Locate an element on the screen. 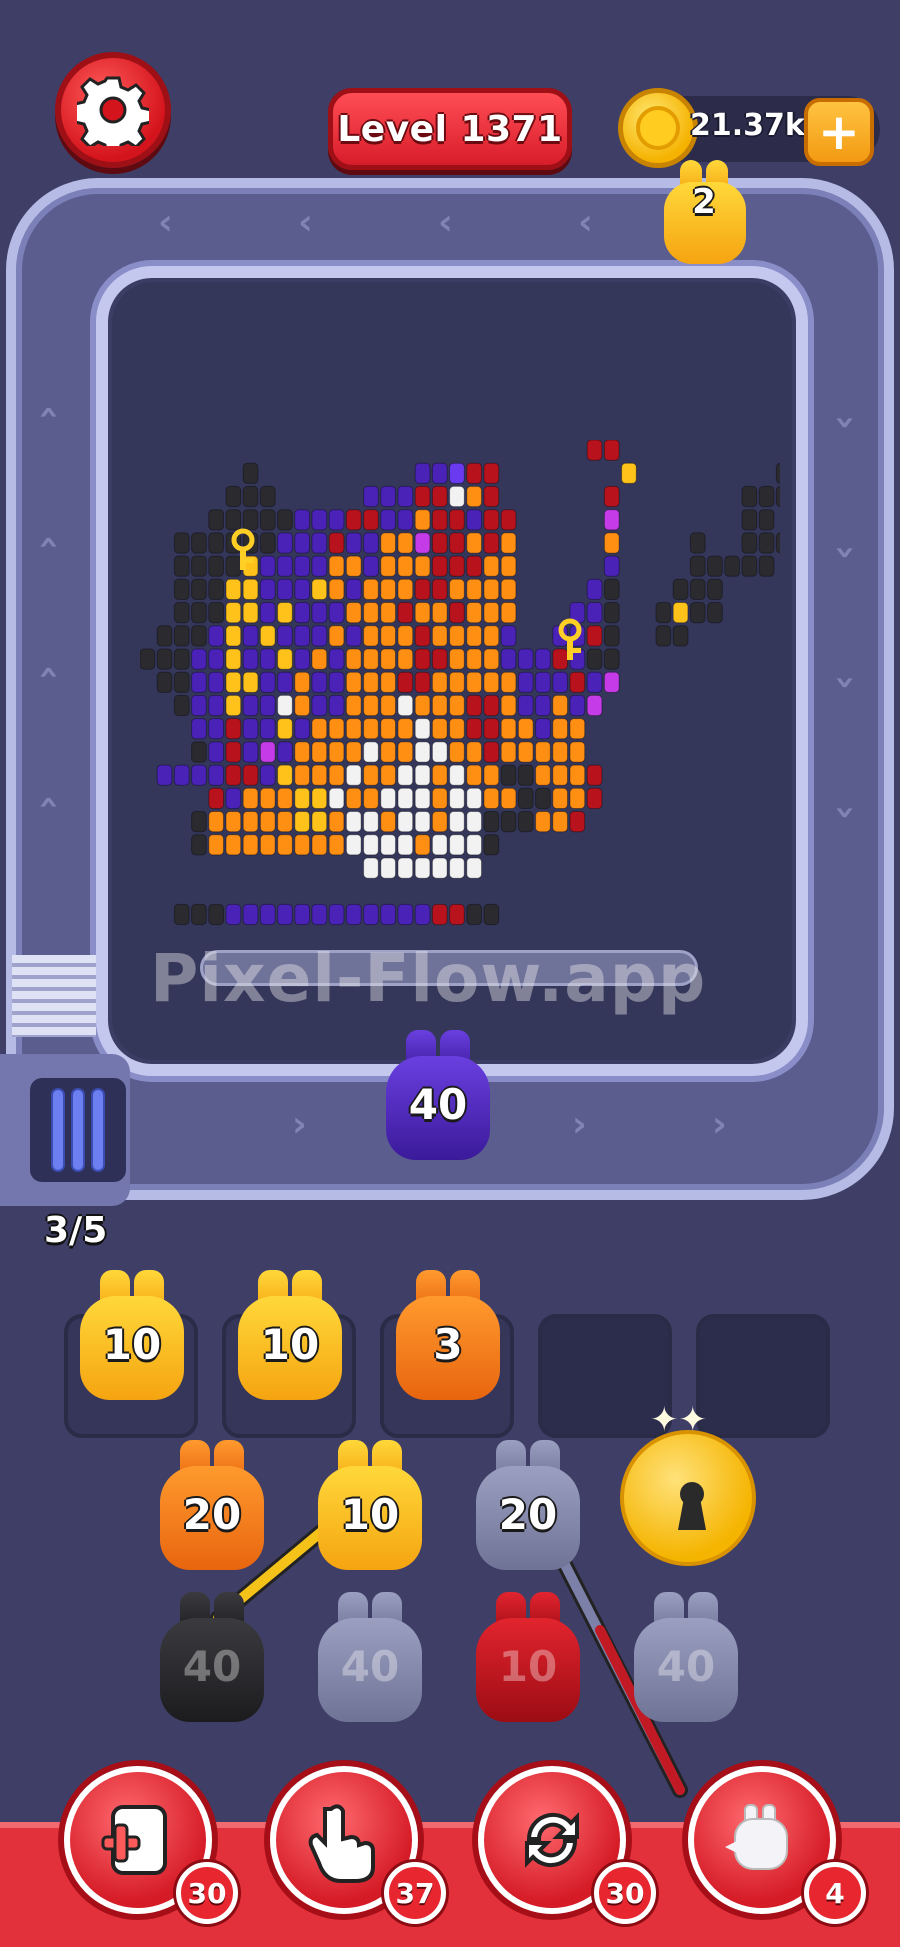 The height and width of the screenshot is (1947, 900). level-label: Level 1371 is located at coordinates (450, 129).